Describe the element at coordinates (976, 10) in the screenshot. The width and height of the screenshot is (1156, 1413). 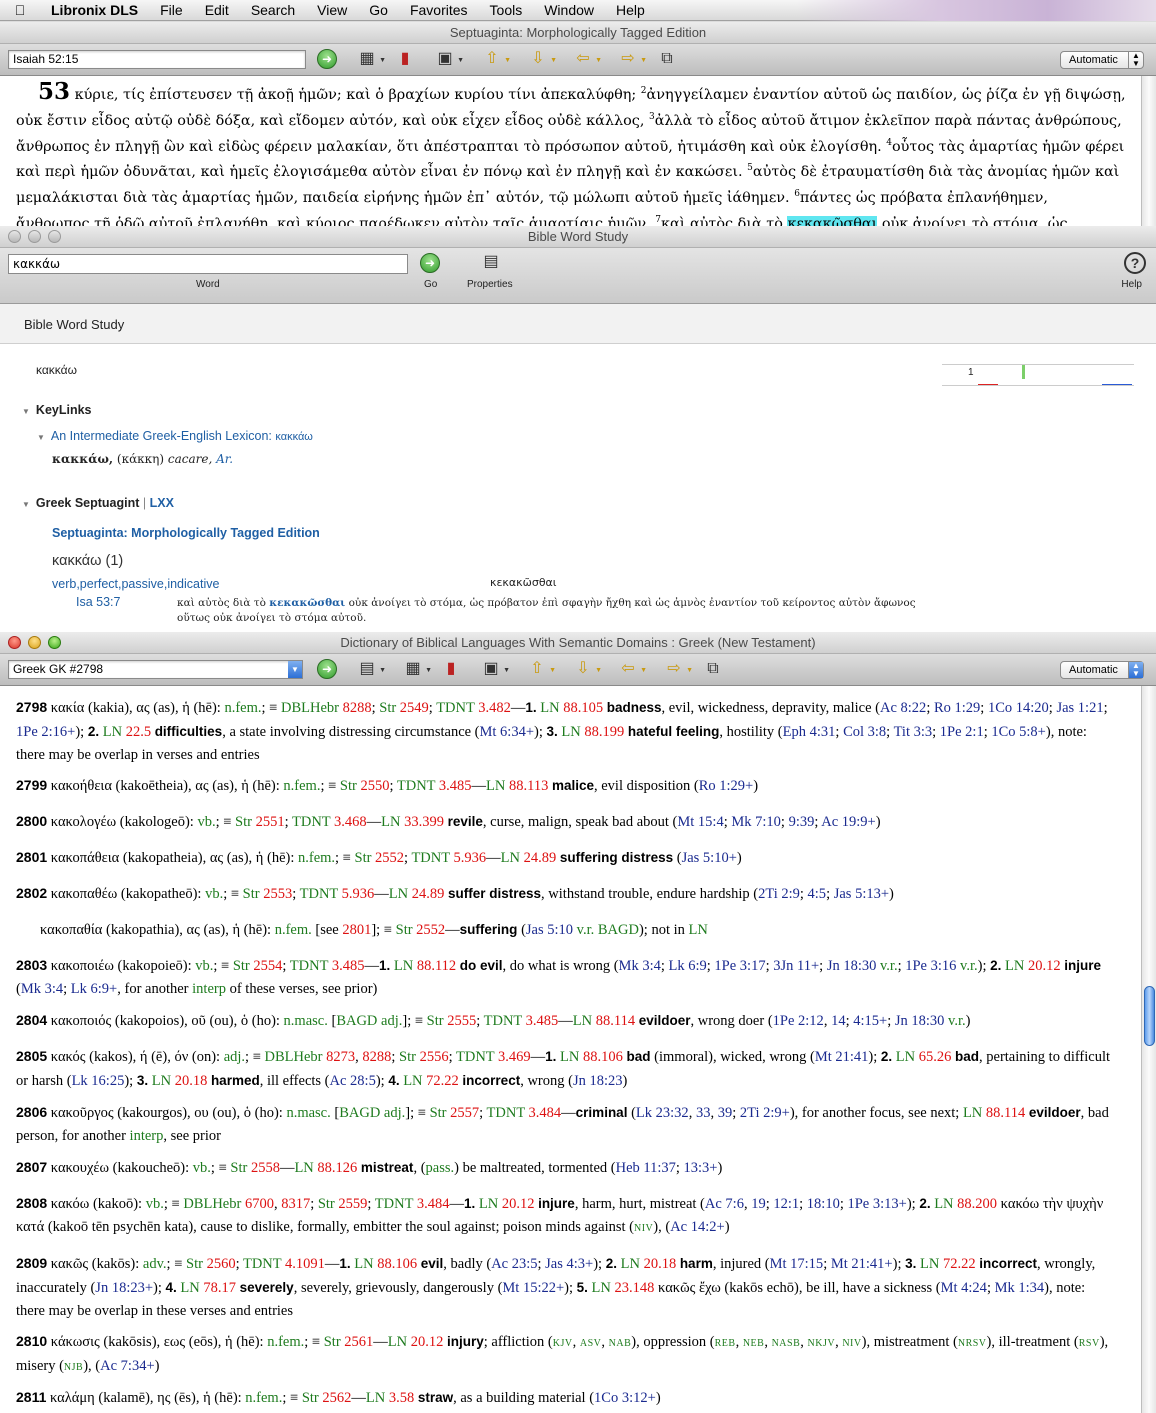
I see `menubar-background-image` at that location.